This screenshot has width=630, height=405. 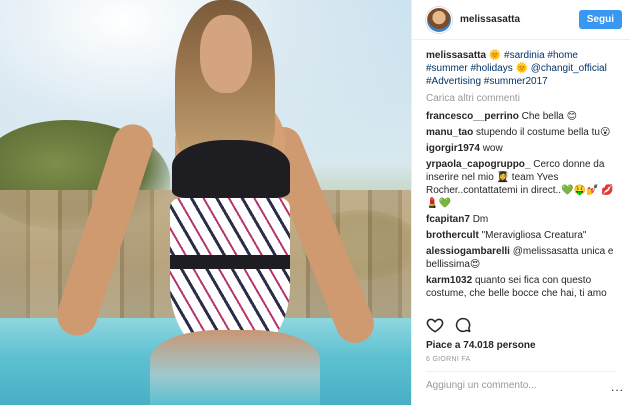 What do you see at coordinates (478, 164) in the screenshot?
I see `comment-username: yrpaola_capogruppo_` at bounding box center [478, 164].